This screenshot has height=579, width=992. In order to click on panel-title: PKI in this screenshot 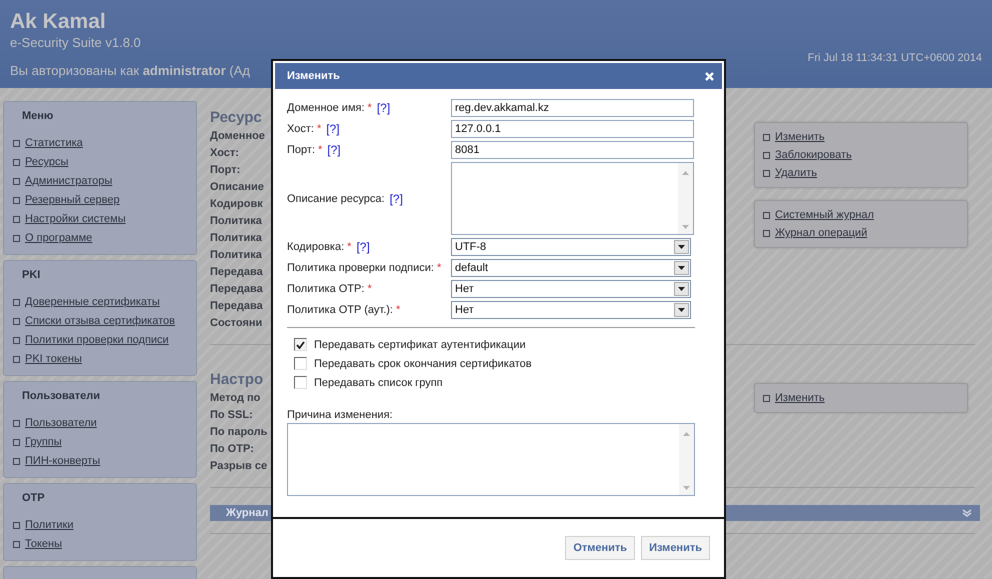, I will do `click(32, 275)`.